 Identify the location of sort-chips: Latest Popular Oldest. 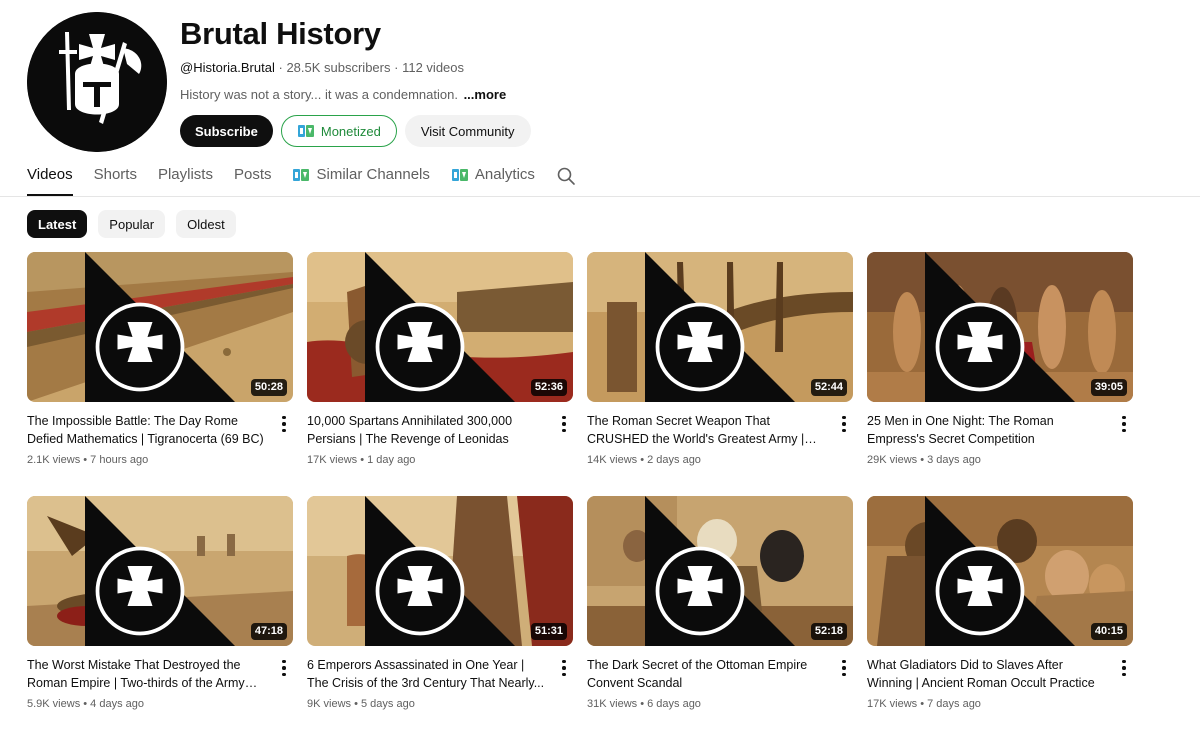
(131, 224).